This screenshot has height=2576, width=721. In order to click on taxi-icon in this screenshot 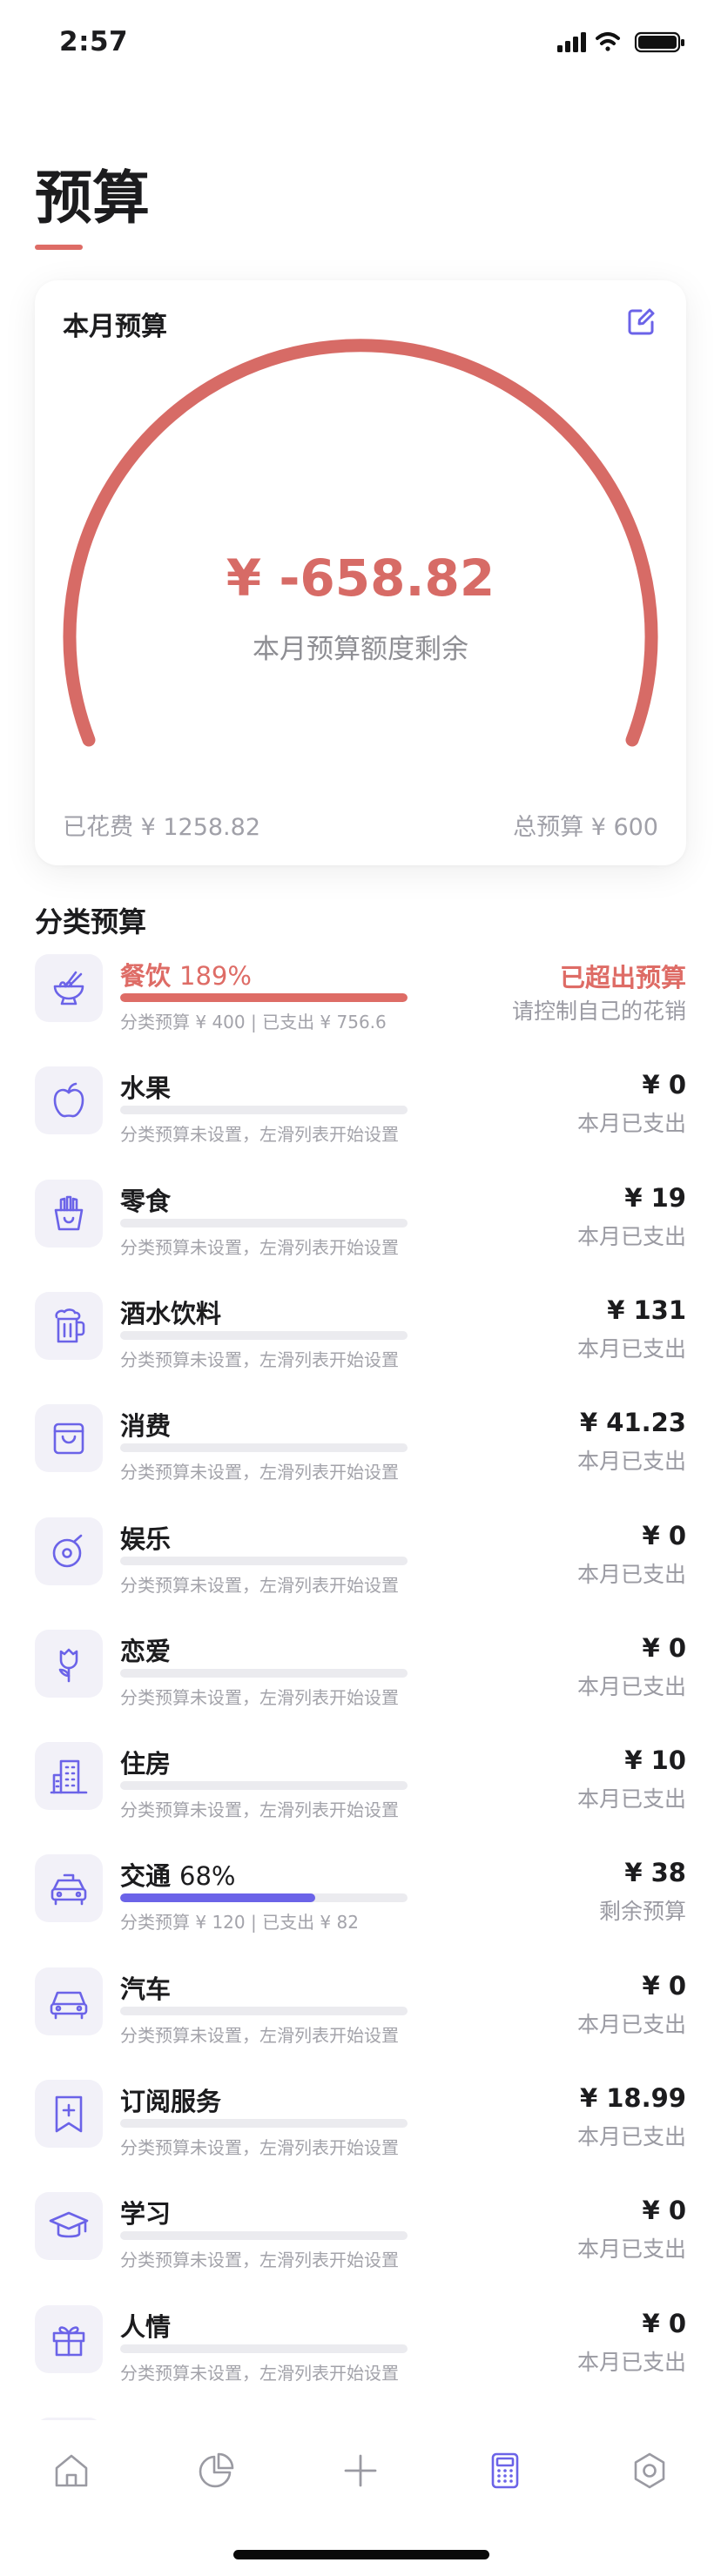, I will do `click(69, 1889)`.